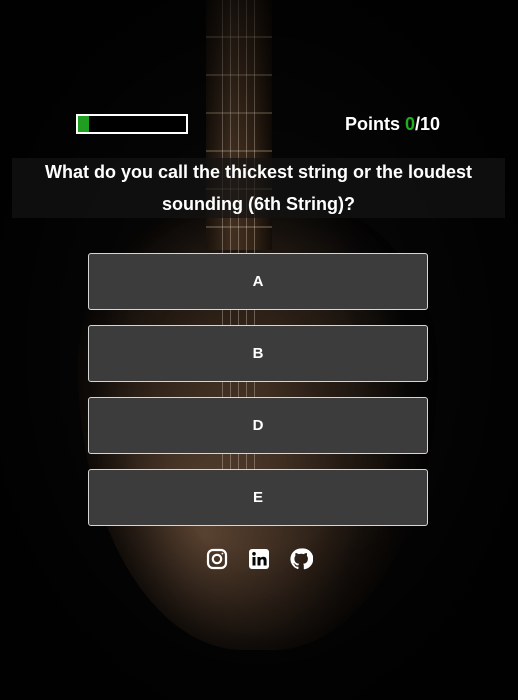 The height and width of the screenshot is (700, 518). What do you see at coordinates (410, 124) in the screenshot?
I see `score-current: 0` at bounding box center [410, 124].